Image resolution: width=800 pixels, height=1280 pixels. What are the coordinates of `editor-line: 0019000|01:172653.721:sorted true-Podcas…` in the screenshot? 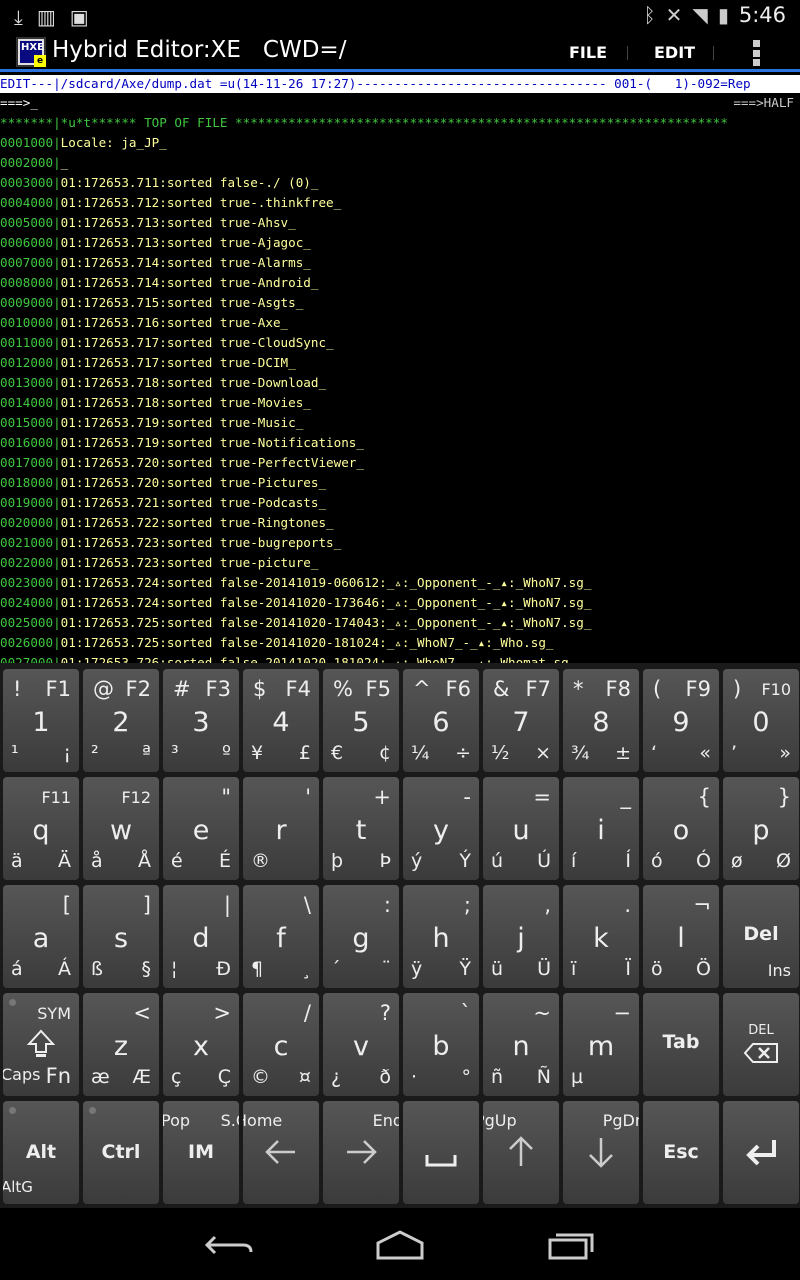 It's located at (400, 503).